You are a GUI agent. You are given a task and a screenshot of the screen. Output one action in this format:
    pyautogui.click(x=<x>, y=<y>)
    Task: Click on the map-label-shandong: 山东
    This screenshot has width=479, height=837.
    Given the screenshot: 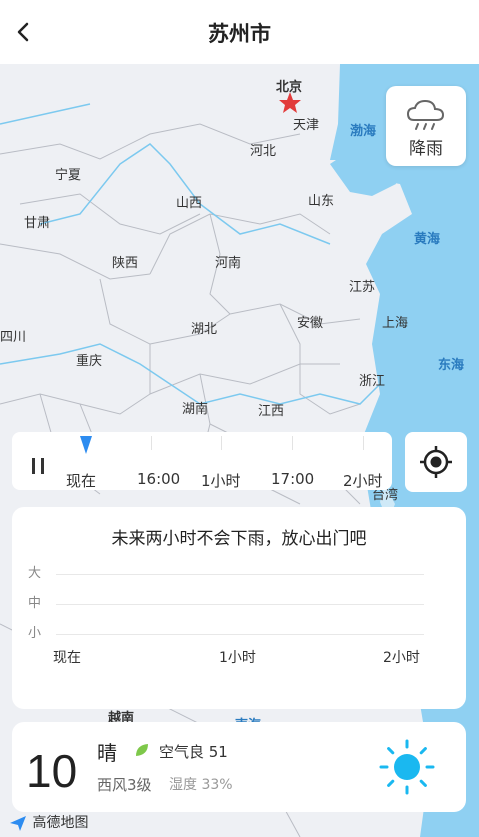 What is the action you would take?
    pyautogui.click(x=321, y=201)
    